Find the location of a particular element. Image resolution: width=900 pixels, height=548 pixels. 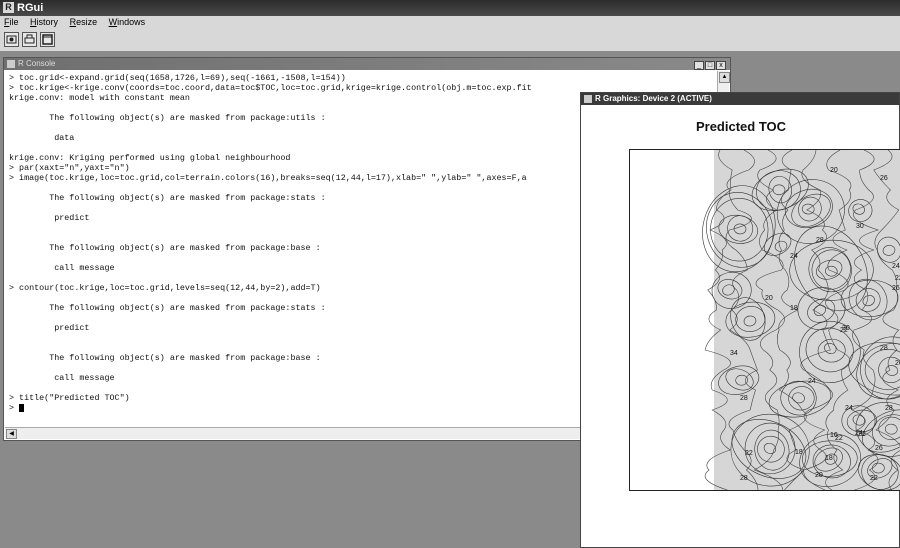

menu-bar: File History Resize Windows is located at coordinates (450, 22).